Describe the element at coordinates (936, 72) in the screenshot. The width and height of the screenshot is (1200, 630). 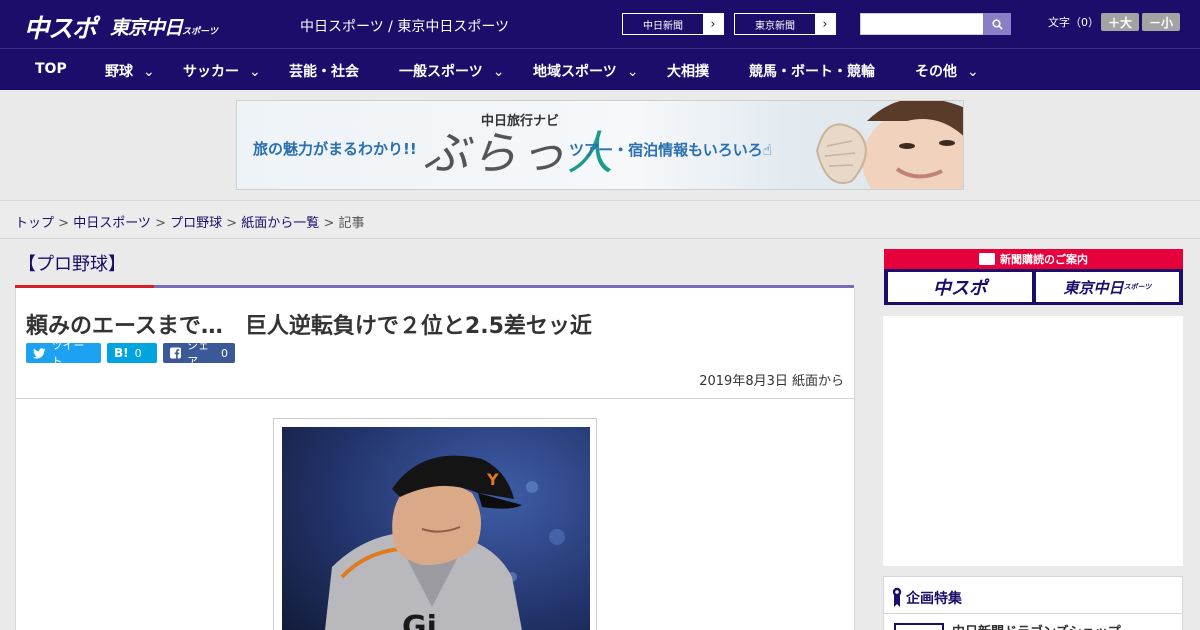
I see `nav-label: その他` at that location.